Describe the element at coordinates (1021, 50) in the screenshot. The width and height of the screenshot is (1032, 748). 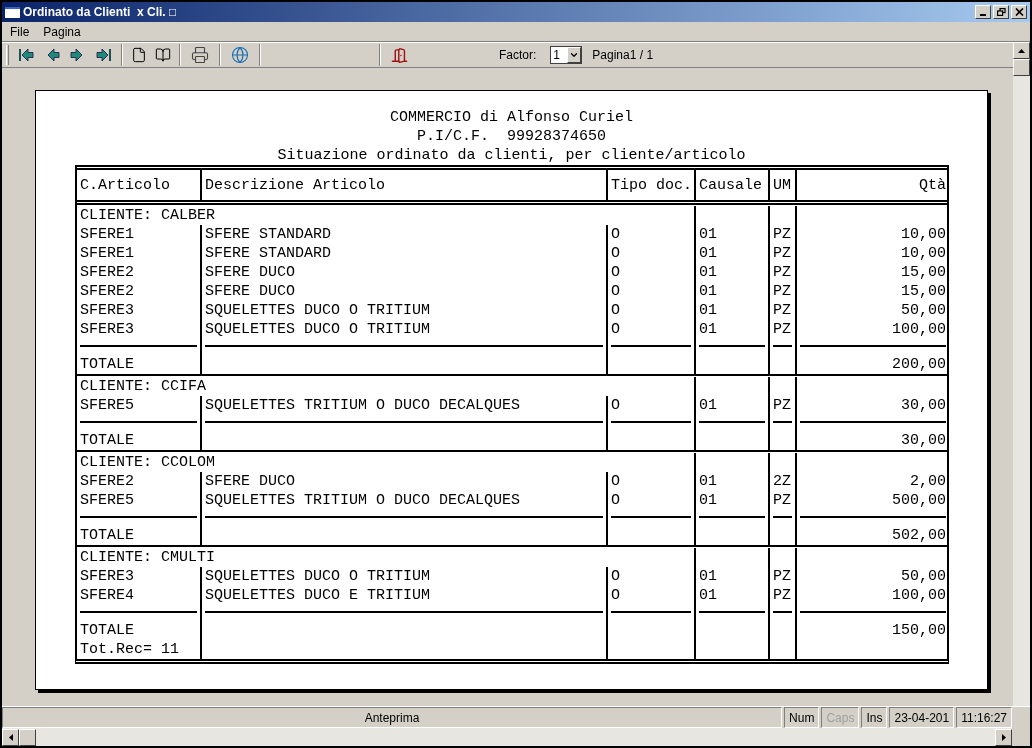
I see `scroll-up-icon` at that location.